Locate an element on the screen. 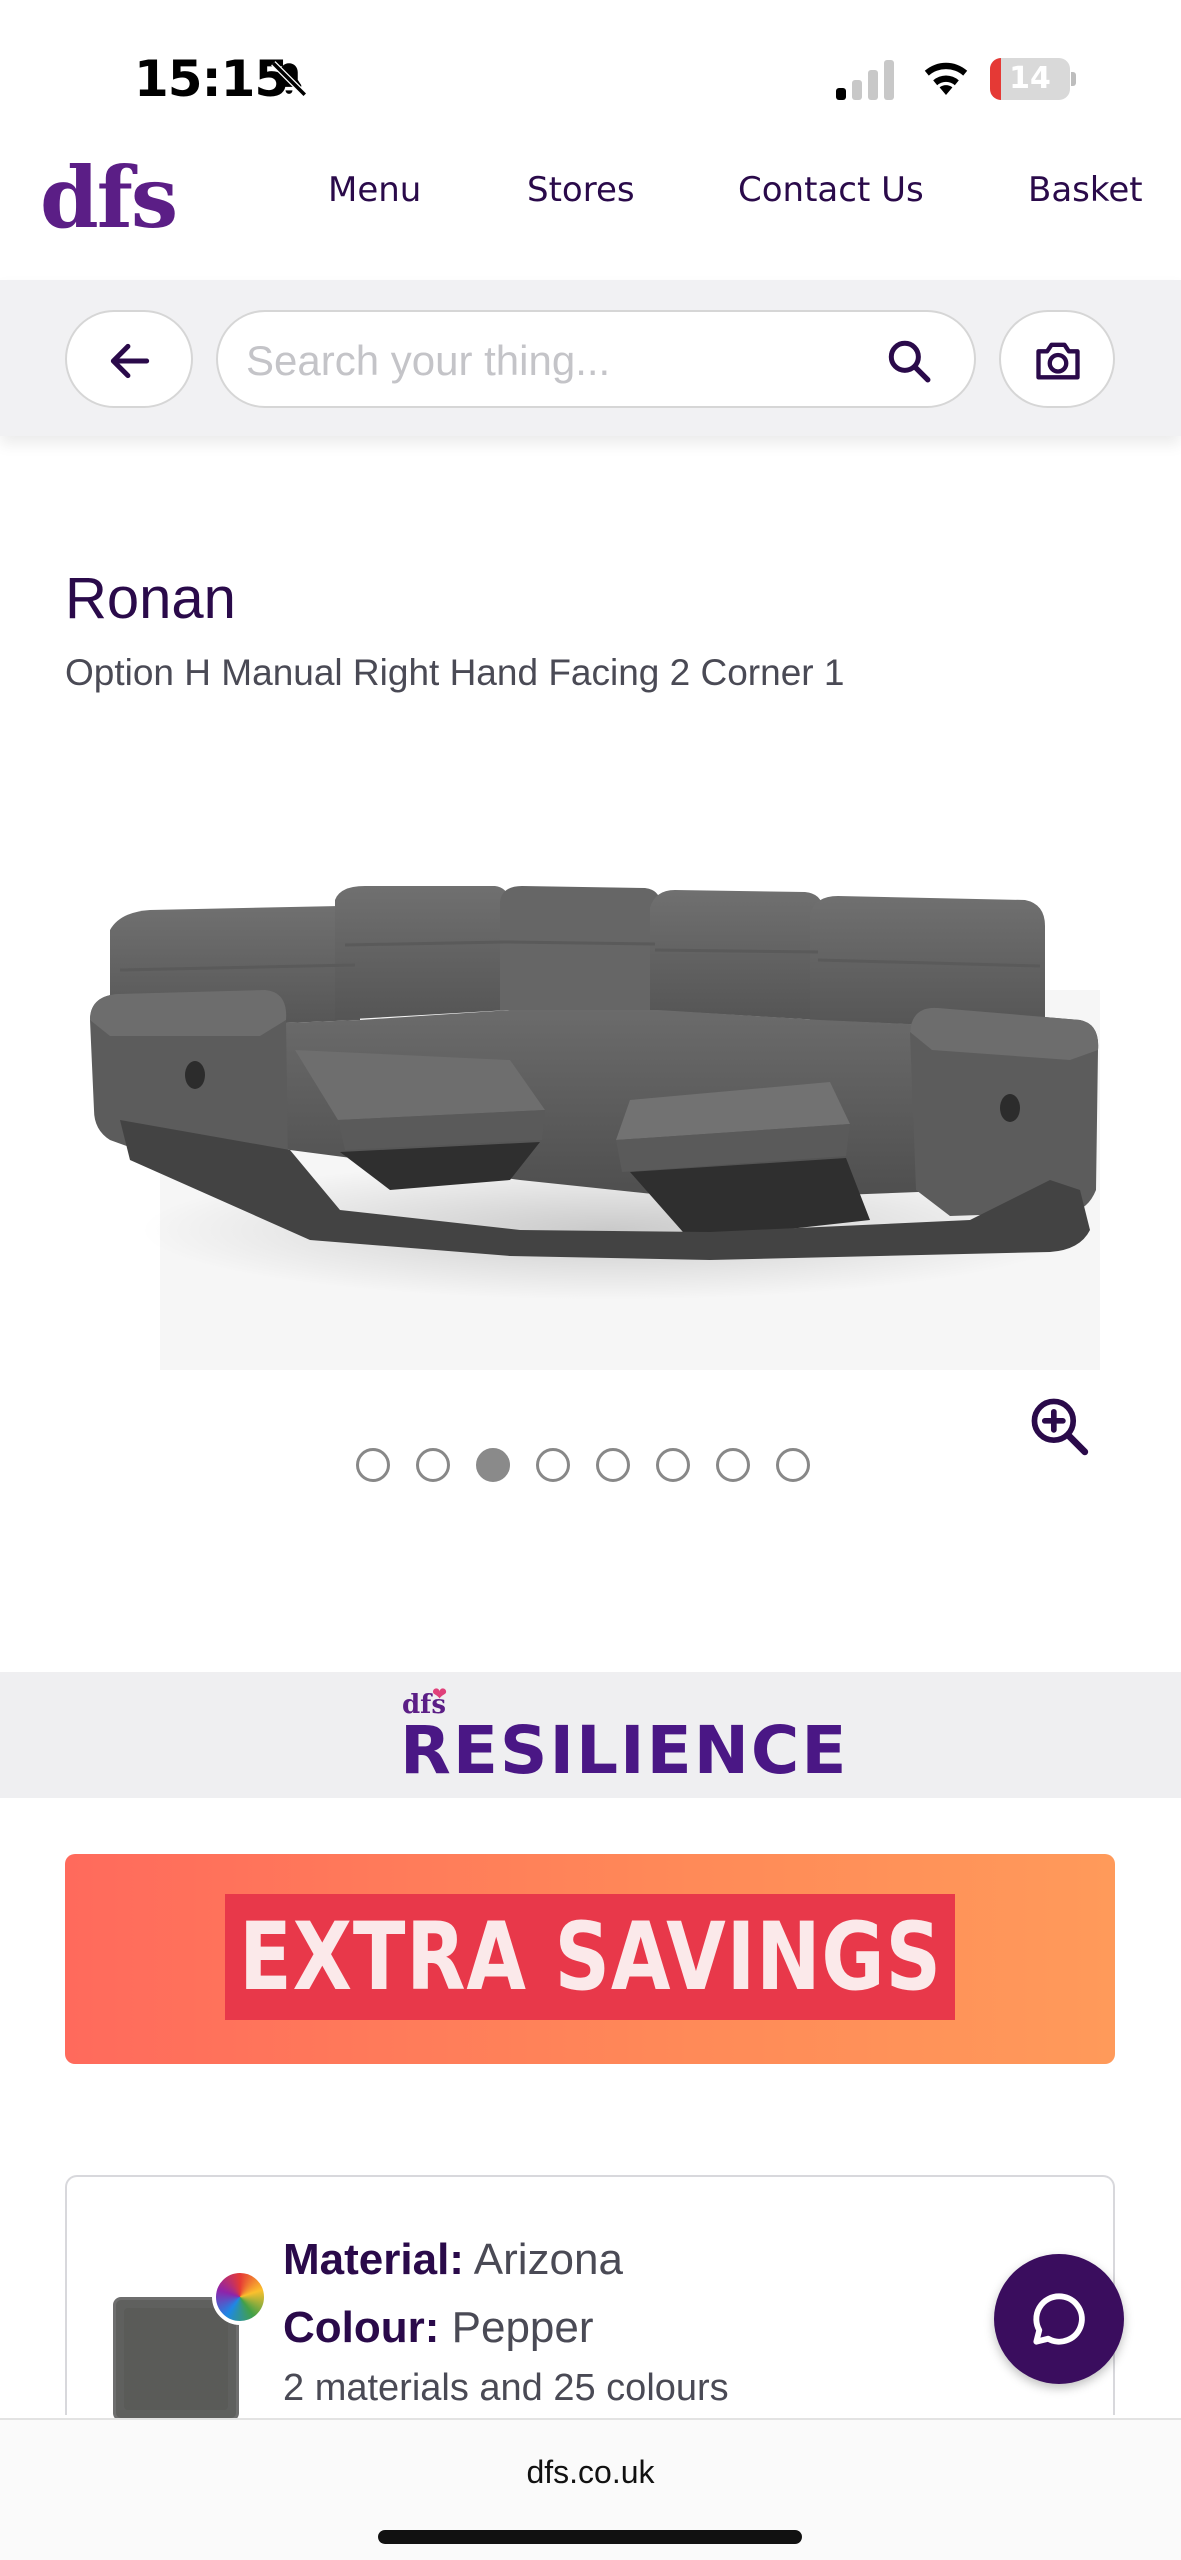 This screenshot has height=2560, width=1181. material-label: Material: is located at coordinates (373, 2259).